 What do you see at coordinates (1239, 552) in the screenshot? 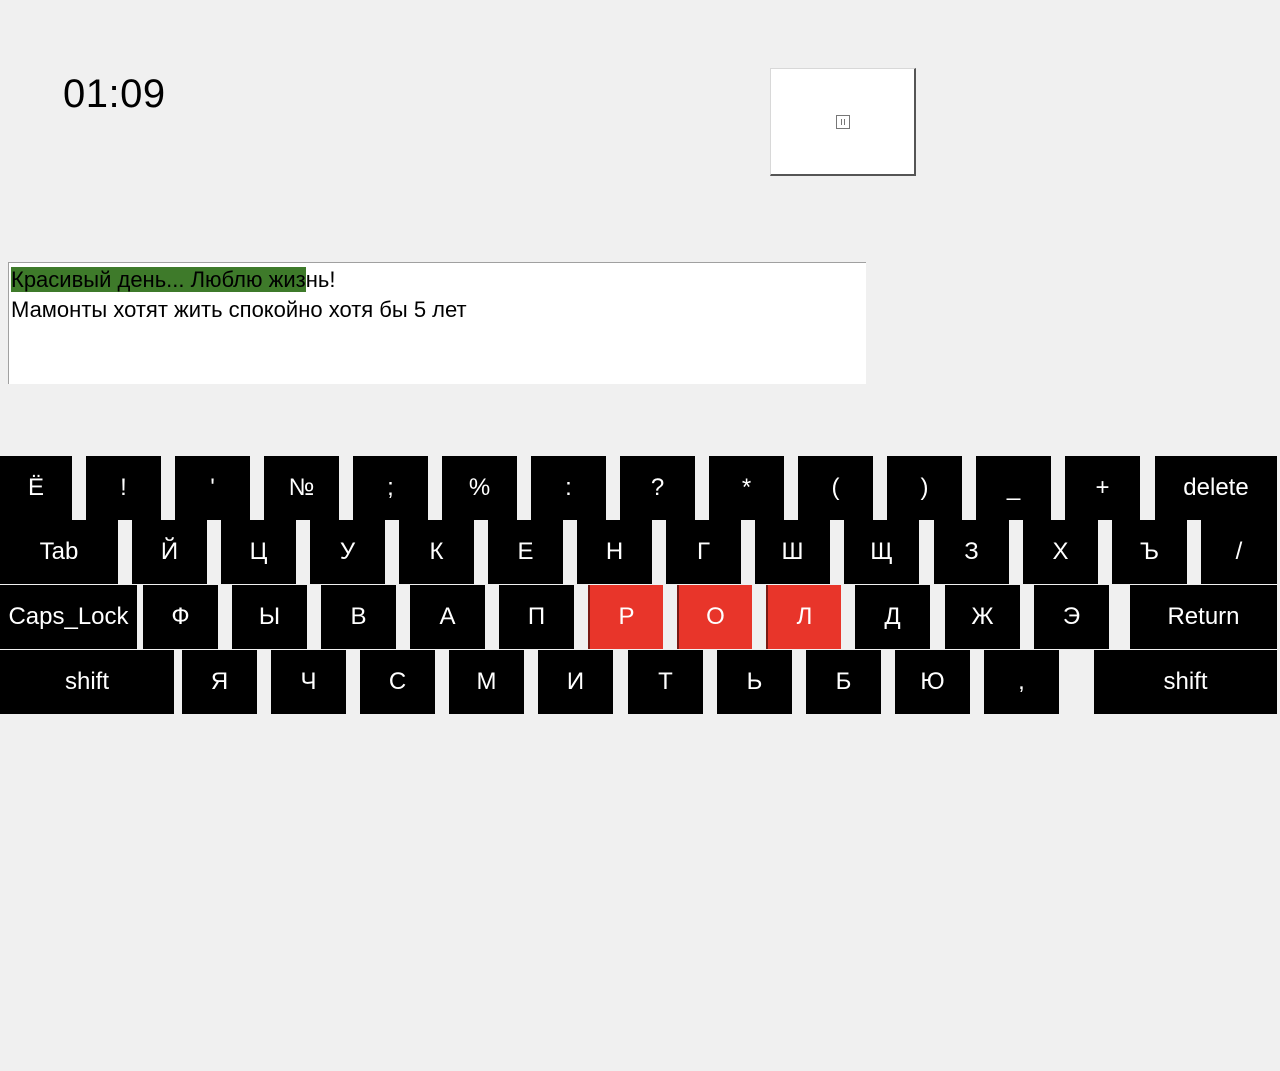
I see `key-slash: /` at bounding box center [1239, 552].